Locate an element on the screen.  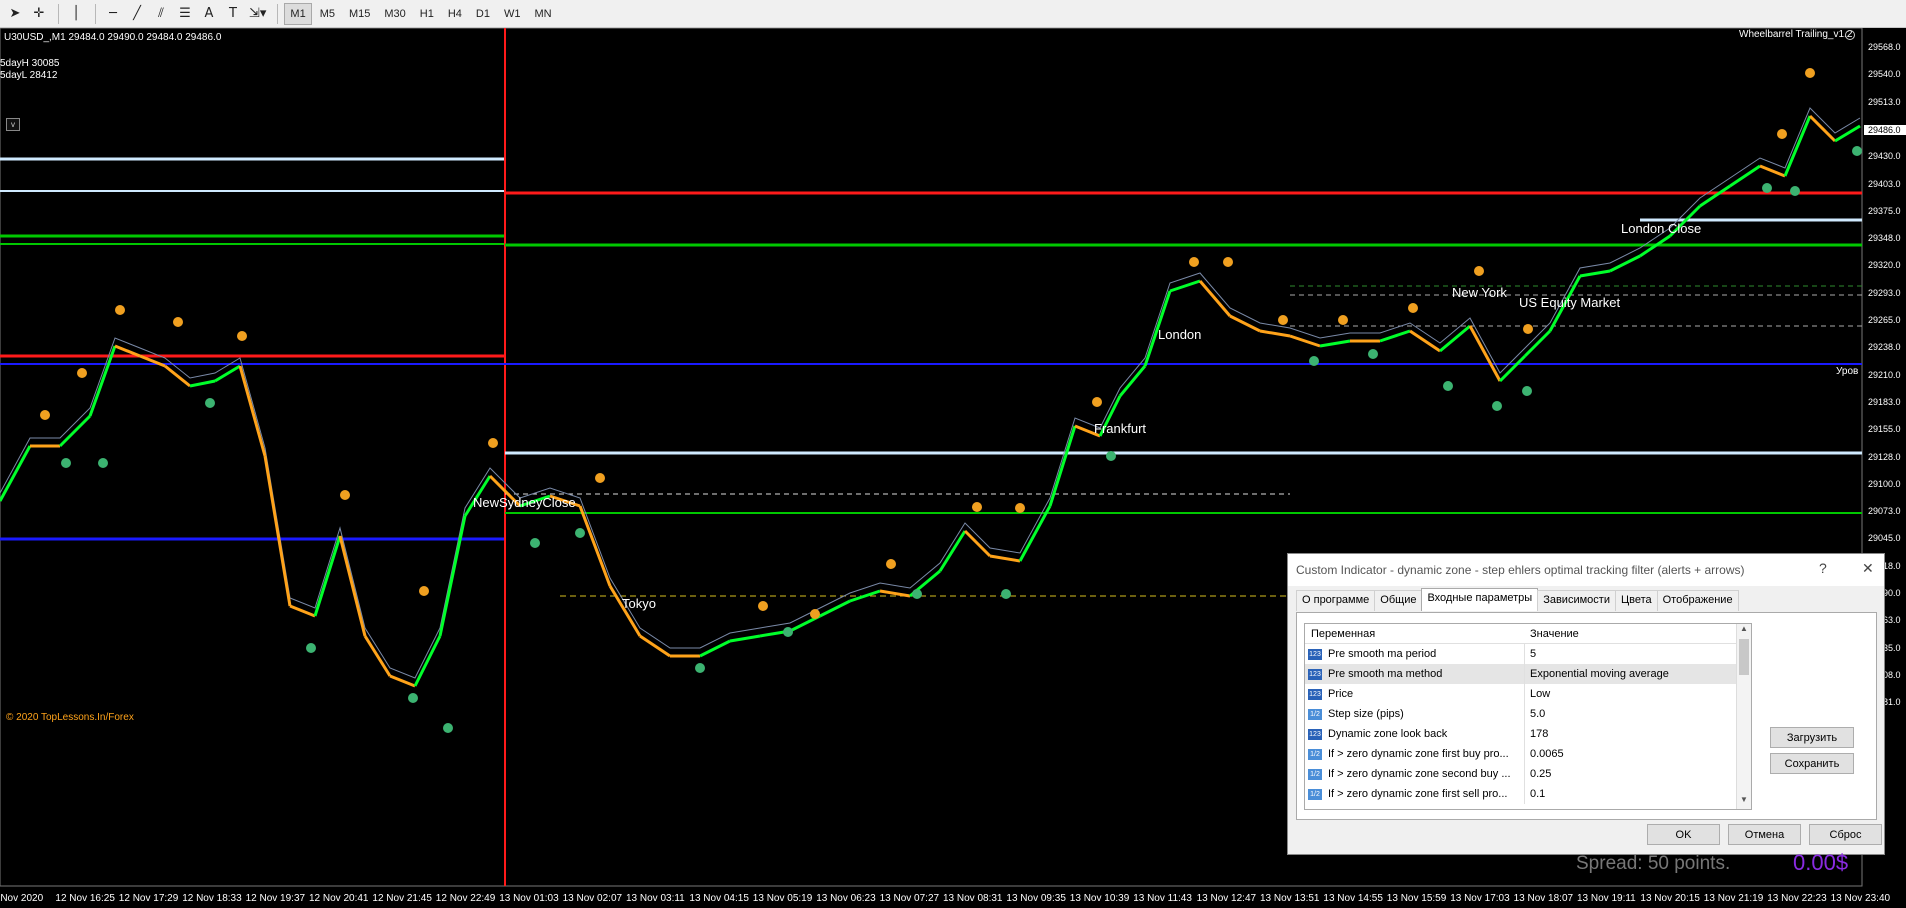
time-tick-label: 13 Nov 05:19 is located at coordinates (782, 898).